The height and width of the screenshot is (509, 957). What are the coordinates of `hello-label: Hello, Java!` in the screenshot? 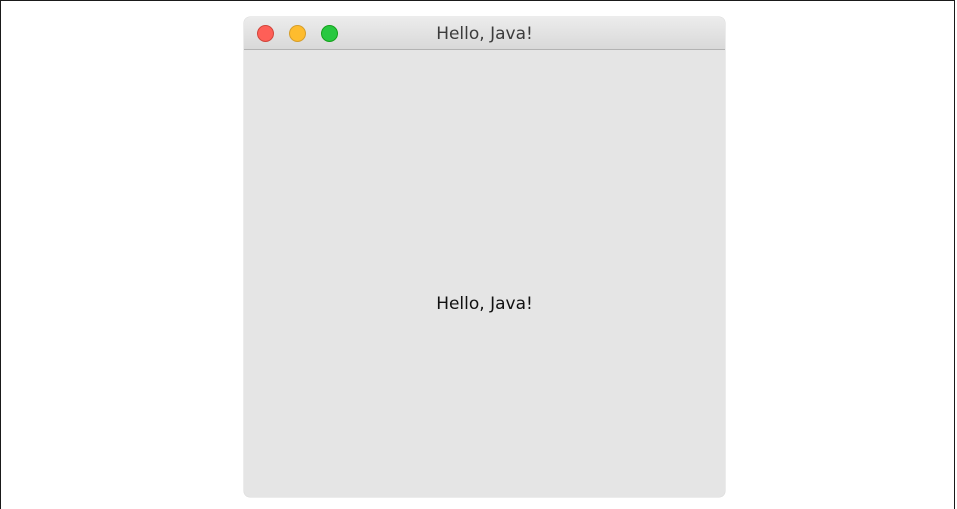 It's located at (484, 304).